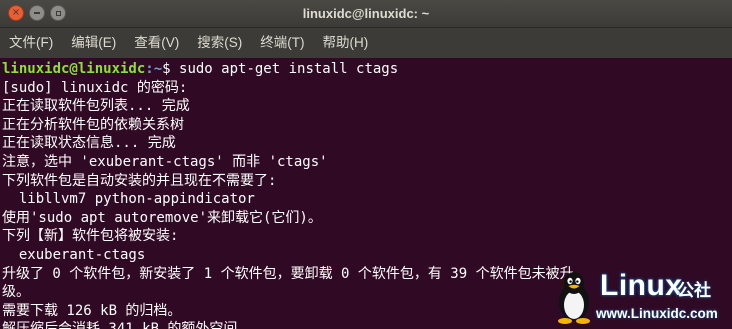 This screenshot has width=732, height=329. Describe the element at coordinates (93, 124) in the screenshot. I see `output-line: 正在分析软件包的依赖关系树` at that location.